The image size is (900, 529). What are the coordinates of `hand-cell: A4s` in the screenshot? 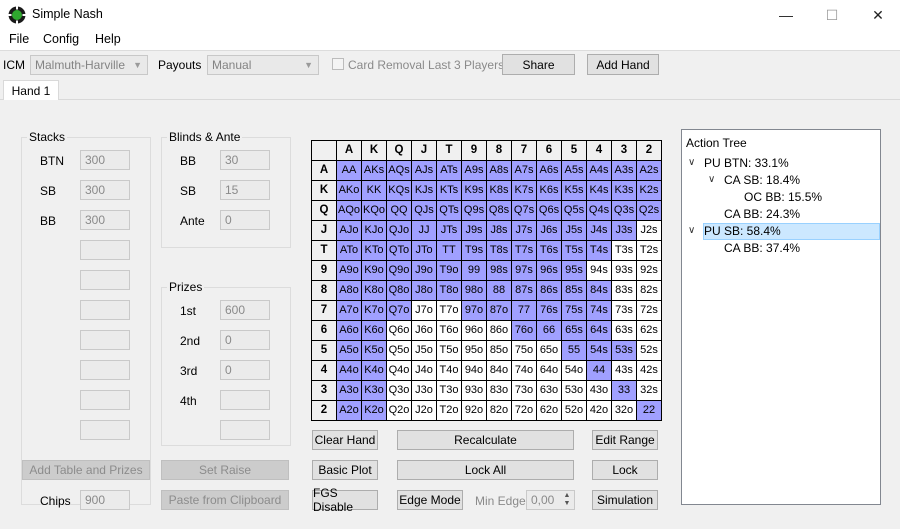 It's located at (599, 170).